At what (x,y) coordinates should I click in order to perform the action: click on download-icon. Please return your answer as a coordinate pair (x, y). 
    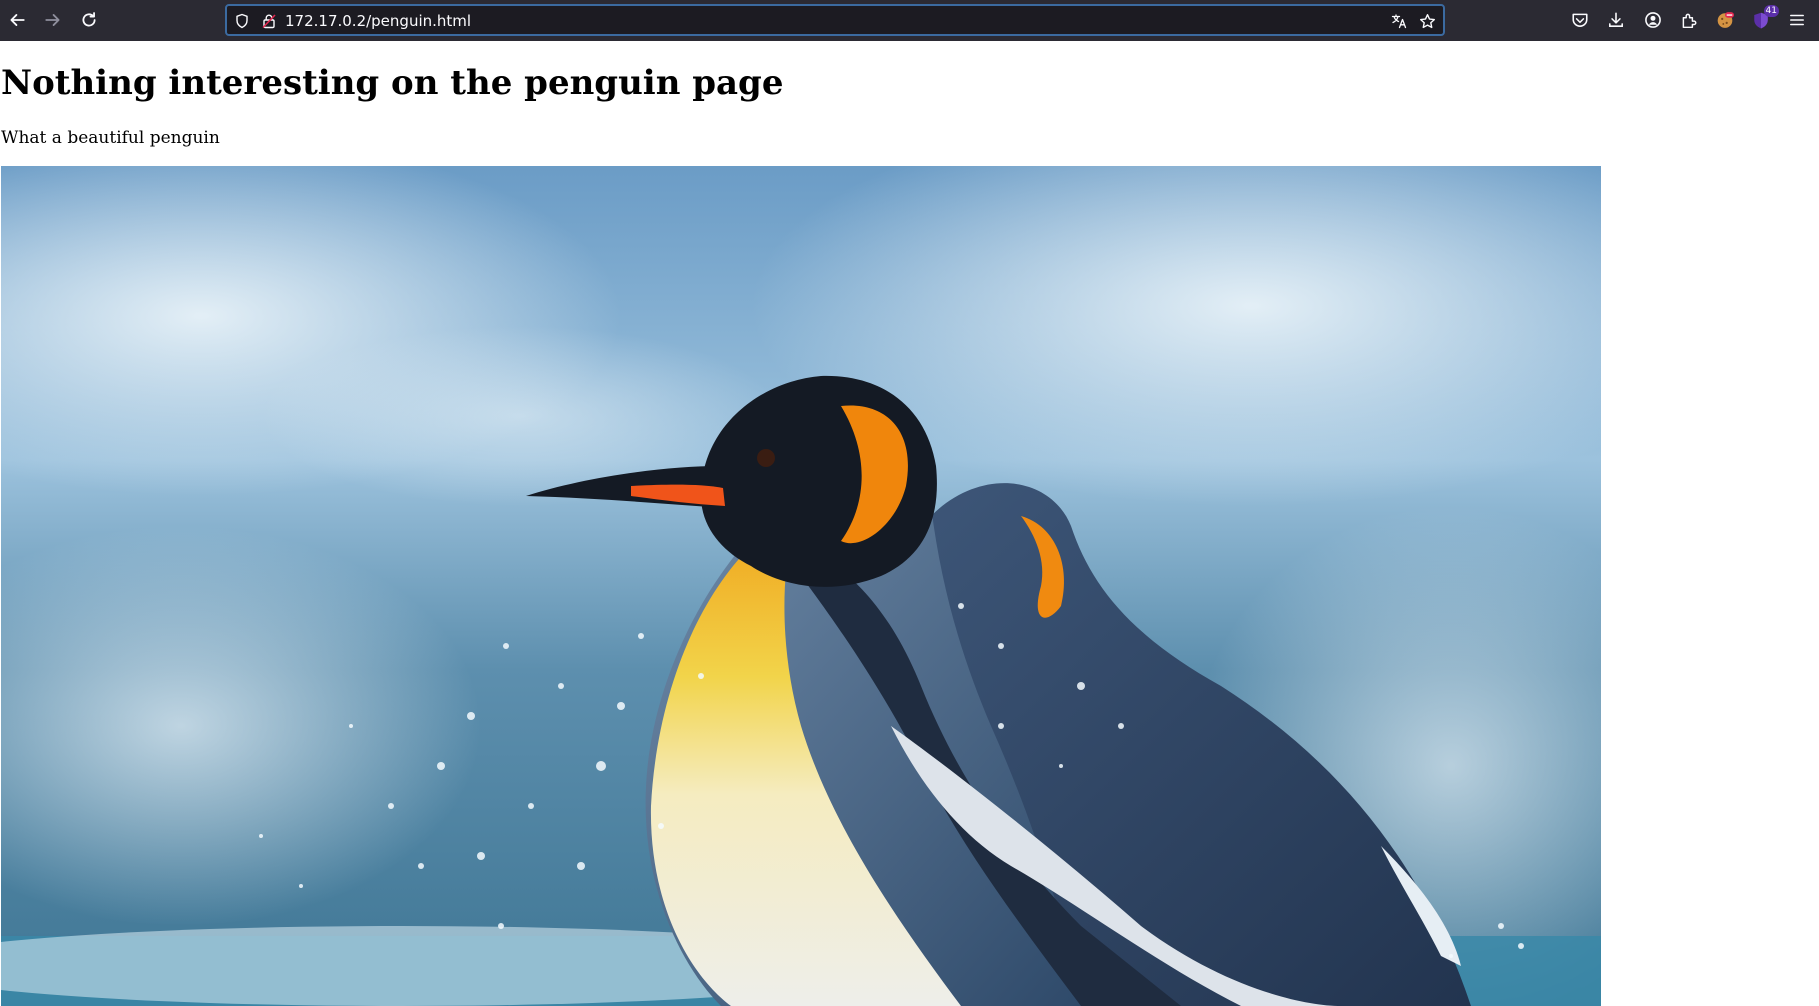
    Looking at the image, I should click on (1616, 20).